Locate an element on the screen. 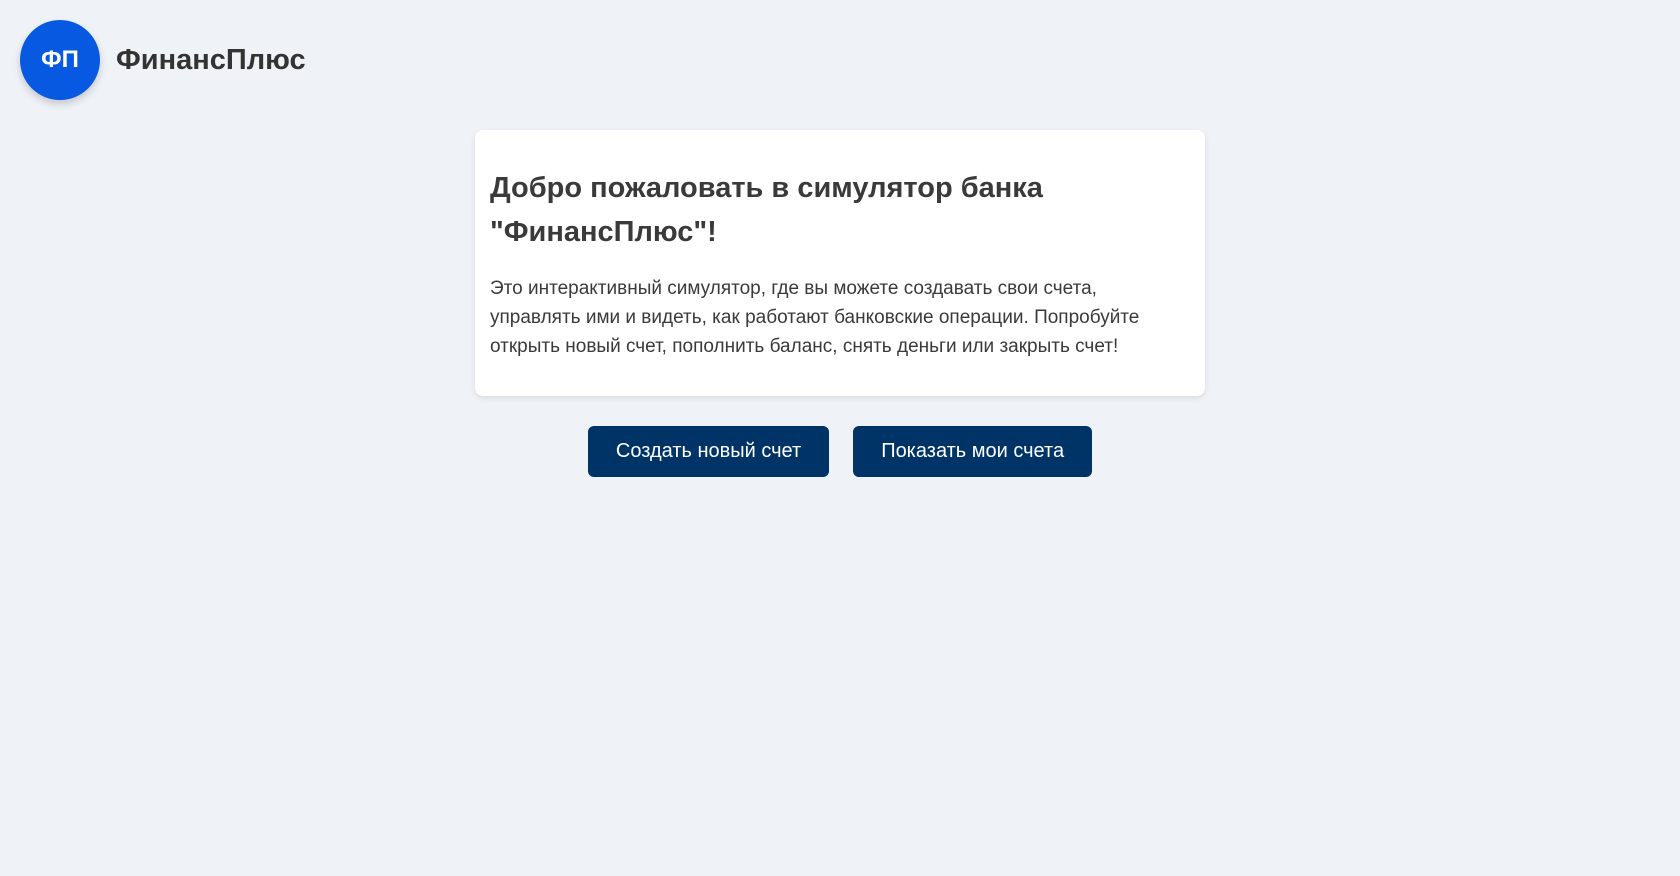 The width and height of the screenshot is (1680, 876). logo: ФП is located at coordinates (60, 60).